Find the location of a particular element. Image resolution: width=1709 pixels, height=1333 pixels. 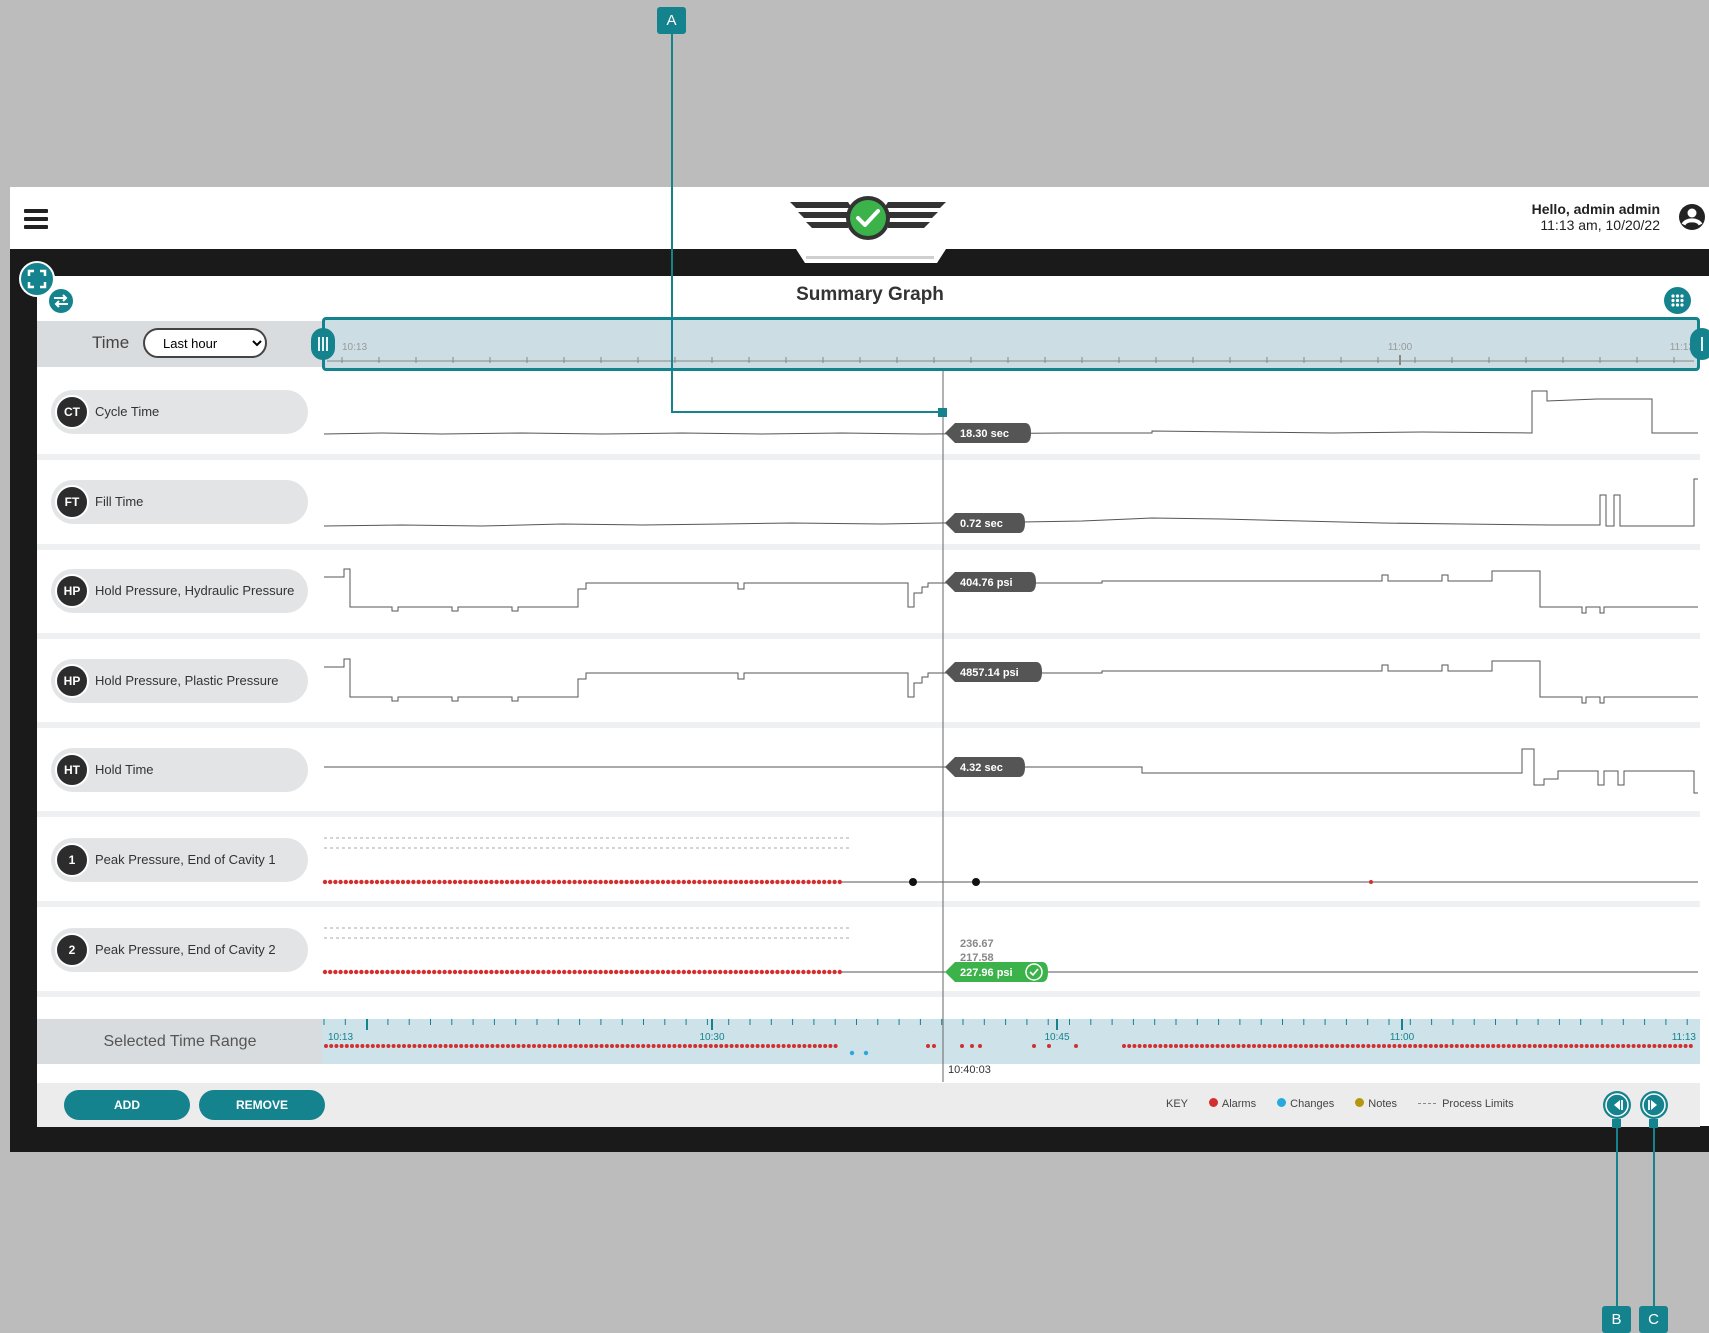

callout-b: B is located at coordinates (1616, 1319).